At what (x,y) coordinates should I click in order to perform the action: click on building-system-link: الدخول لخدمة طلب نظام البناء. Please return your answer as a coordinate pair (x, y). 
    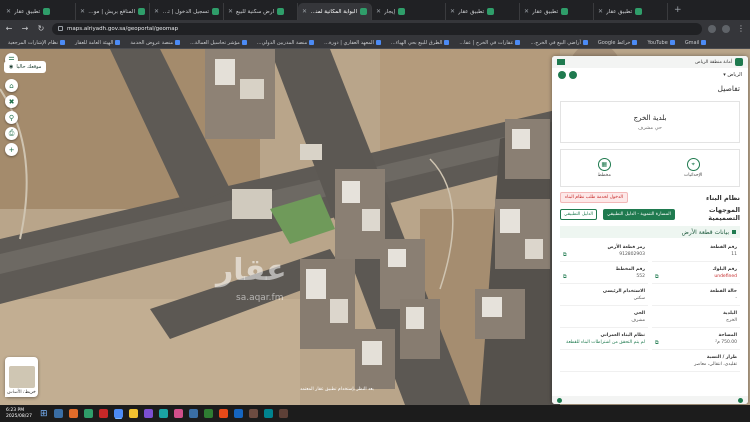
    Looking at the image, I should click on (594, 197).